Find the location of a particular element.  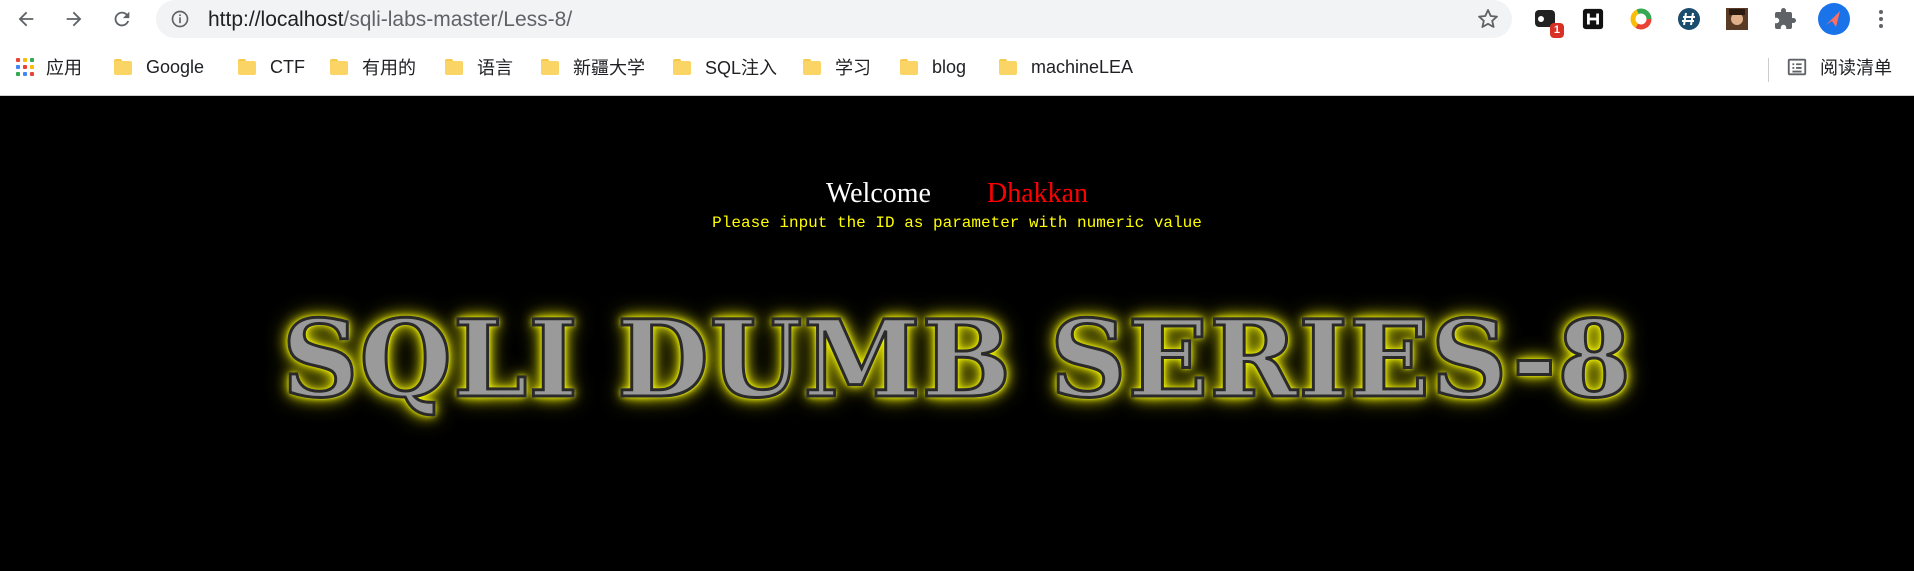

url-host: http://localhost is located at coordinates (276, 19).